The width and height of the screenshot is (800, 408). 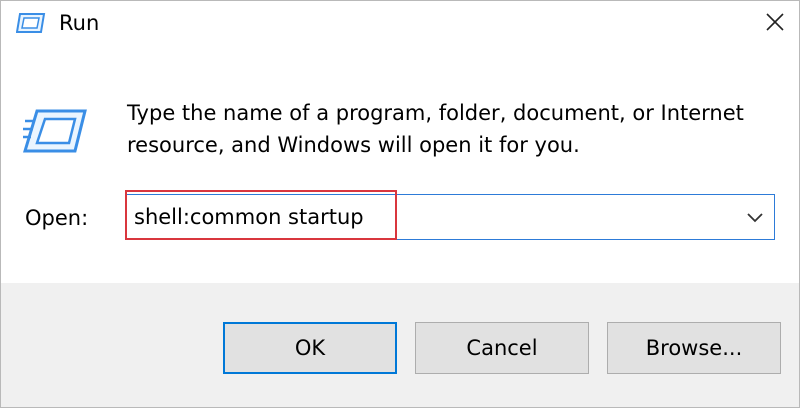 What do you see at coordinates (502, 348) in the screenshot?
I see `cancel-button: Cancel` at bounding box center [502, 348].